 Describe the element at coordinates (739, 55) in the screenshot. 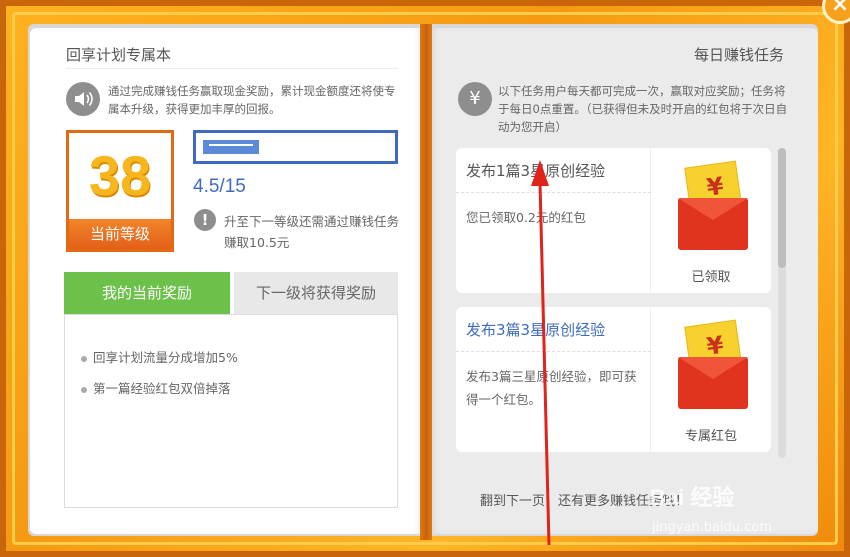

I see `right-page-title: 每日赚钱任务` at that location.